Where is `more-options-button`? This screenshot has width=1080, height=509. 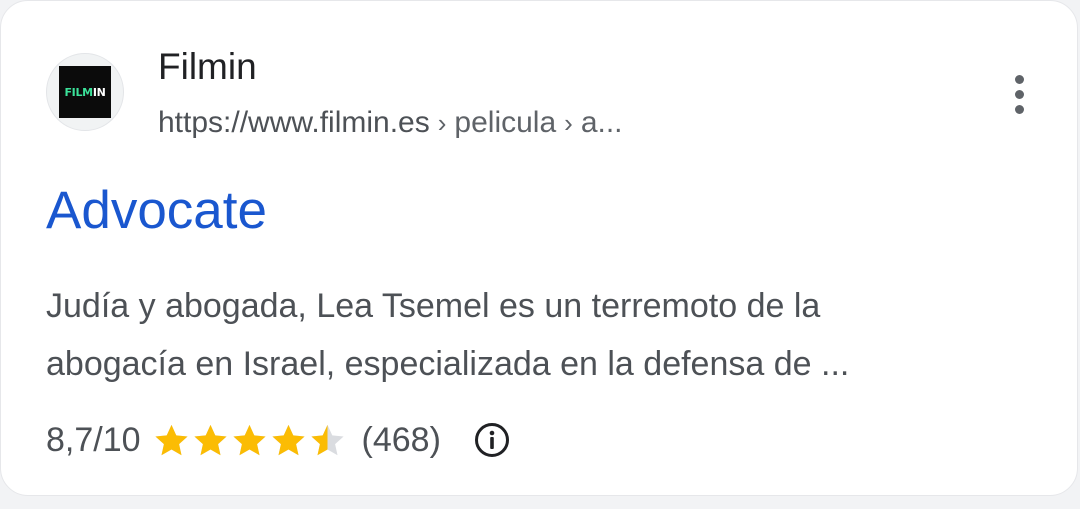 more-options-button is located at coordinates (1019, 94).